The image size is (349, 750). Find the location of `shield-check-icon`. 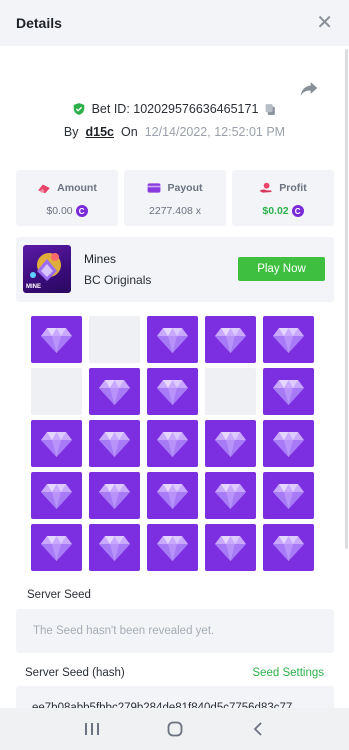

shield-check-icon is located at coordinates (78, 109).